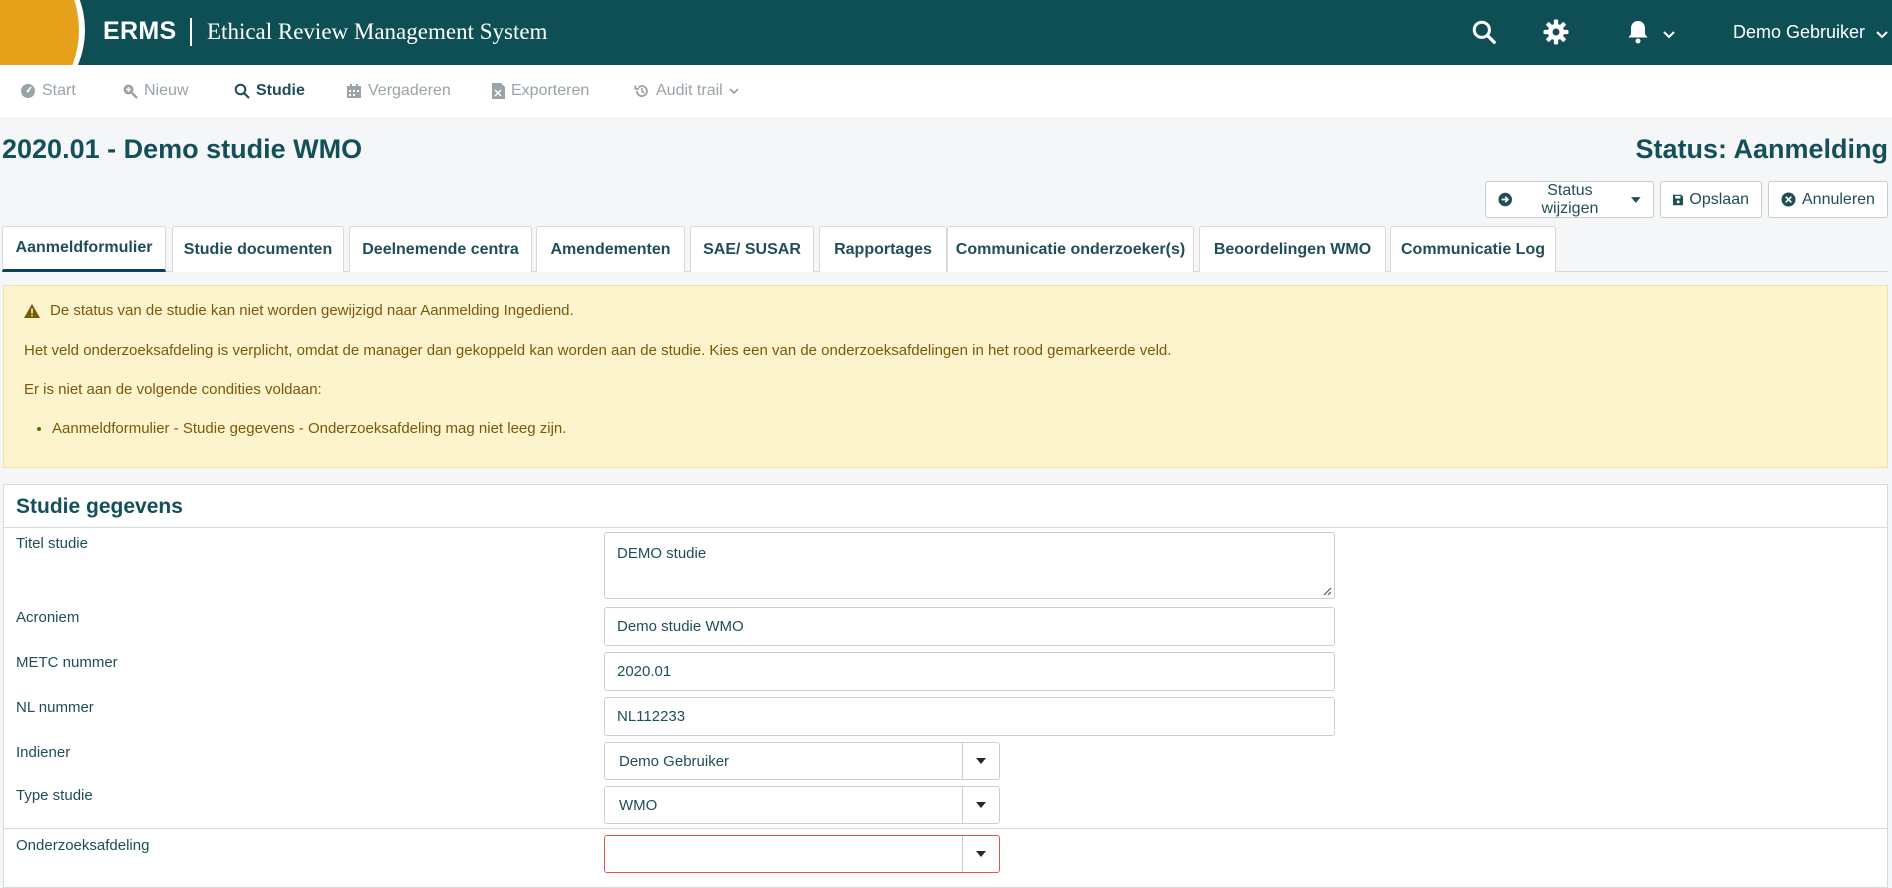 The height and width of the screenshot is (888, 1892). I want to click on tab-communicatie-onderzoekers: Communicatie onderzoeker(s), so click(1070, 249).